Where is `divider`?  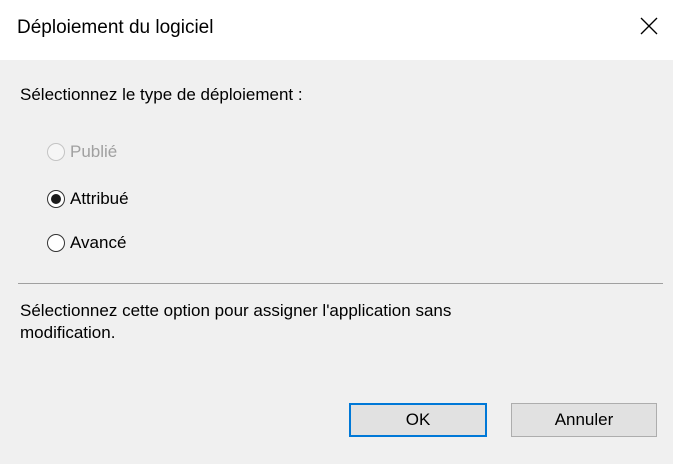 divider is located at coordinates (340, 283).